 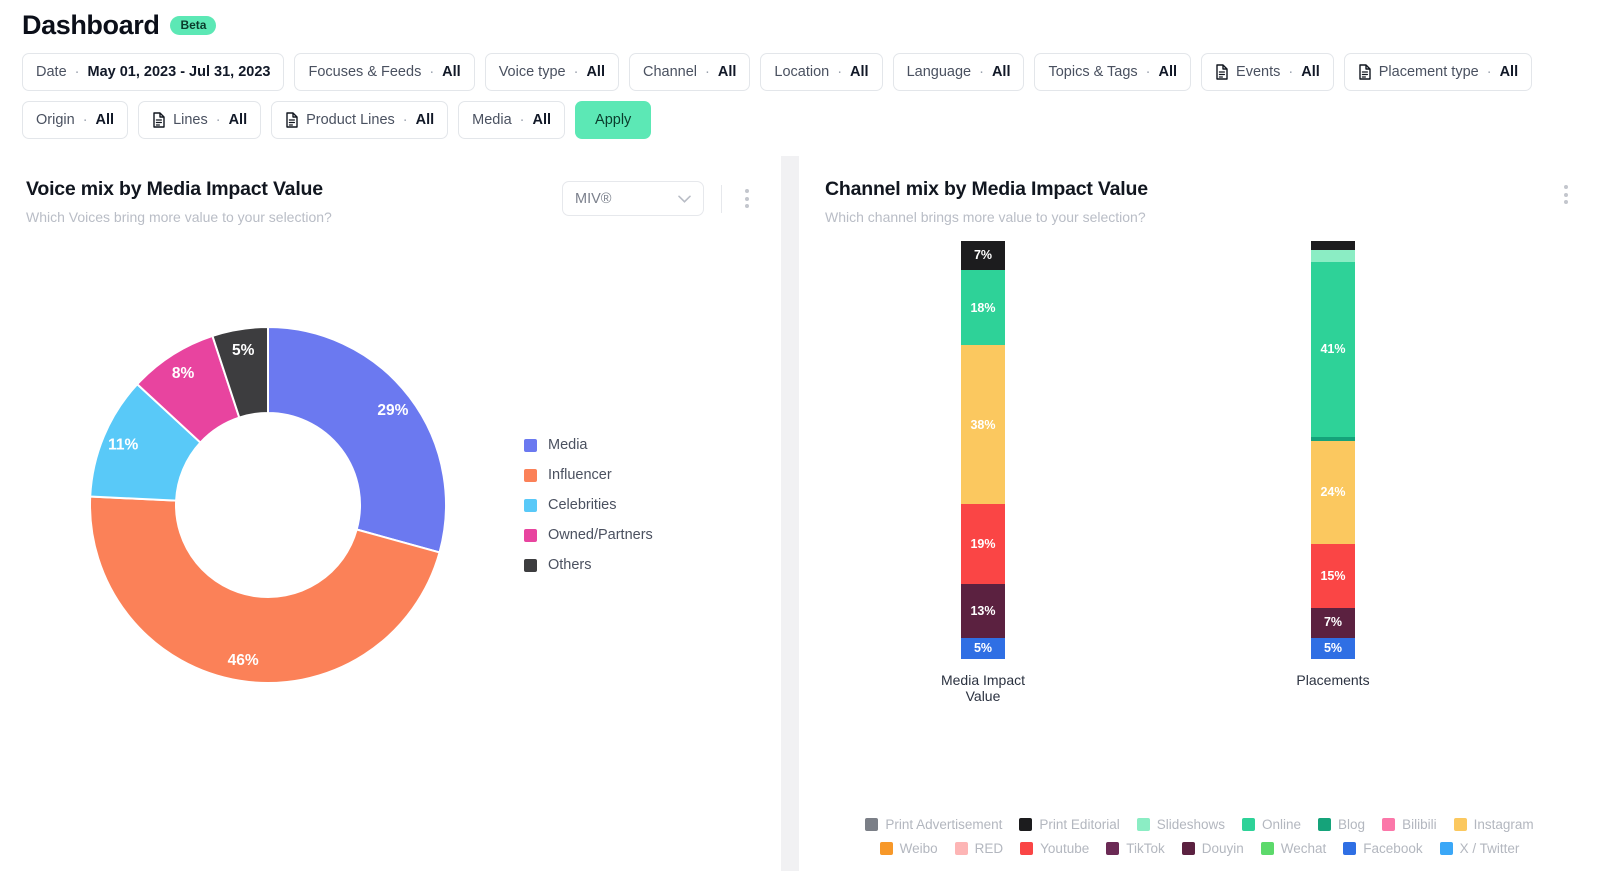 I want to click on legend-item: Print Editorial, so click(x=1069, y=824).